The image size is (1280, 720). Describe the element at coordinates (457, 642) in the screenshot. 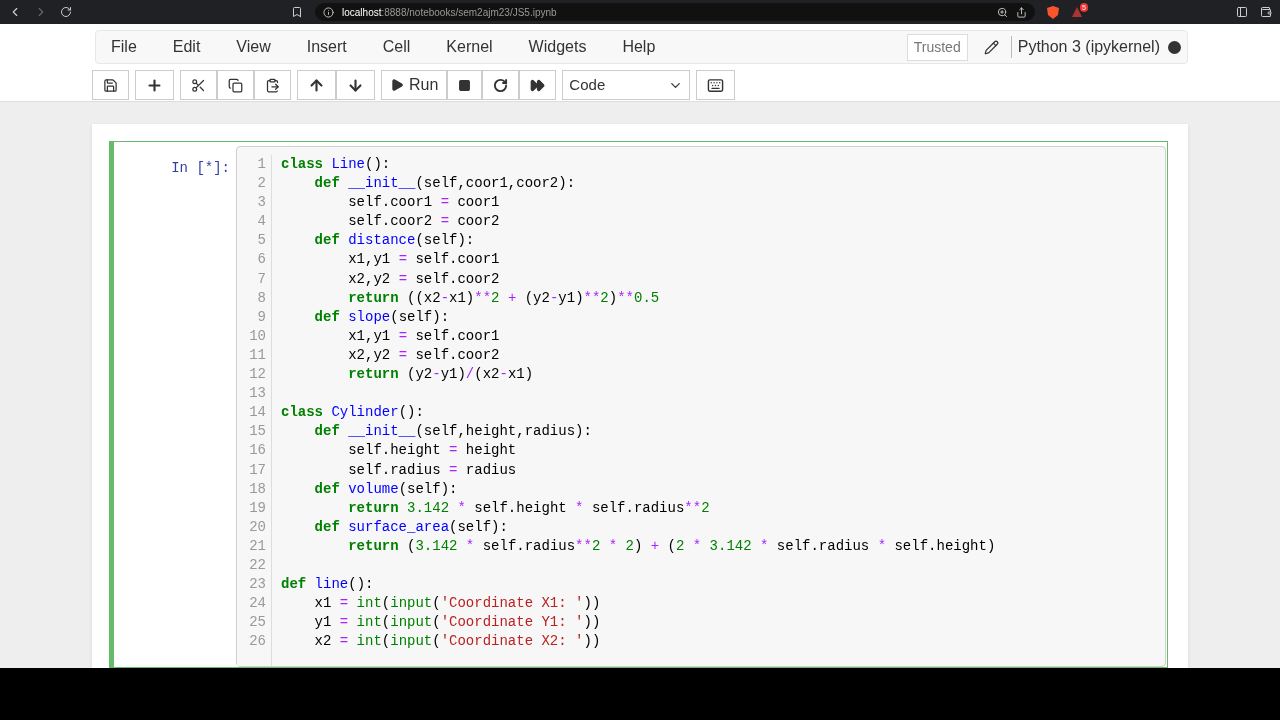

I see `code-line: x2 = int(input('Coordinate X2: '))` at that location.